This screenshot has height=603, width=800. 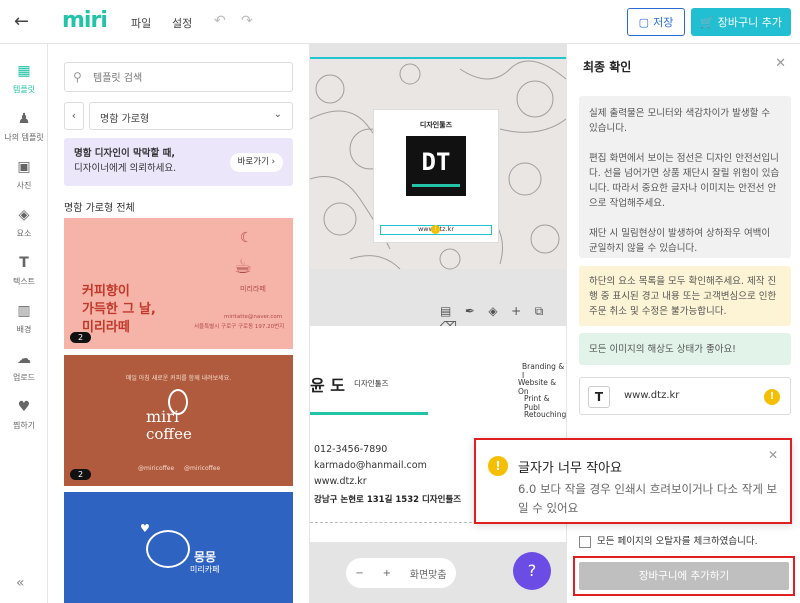 I want to click on template-search: ⚲, so click(x=178, y=77).